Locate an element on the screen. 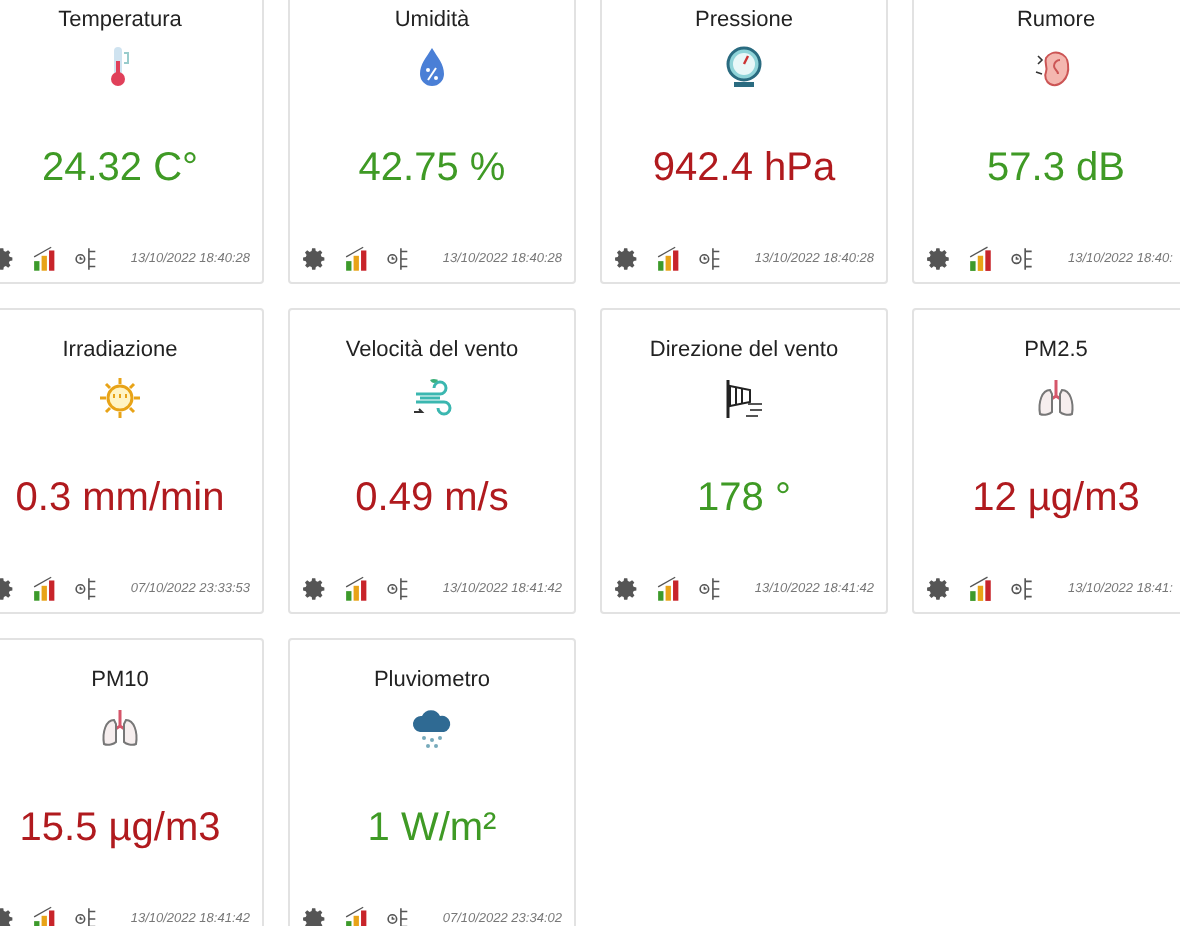 The height and width of the screenshot is (926, 1180). uv-sun-icon is located at coordinates (120, 398).